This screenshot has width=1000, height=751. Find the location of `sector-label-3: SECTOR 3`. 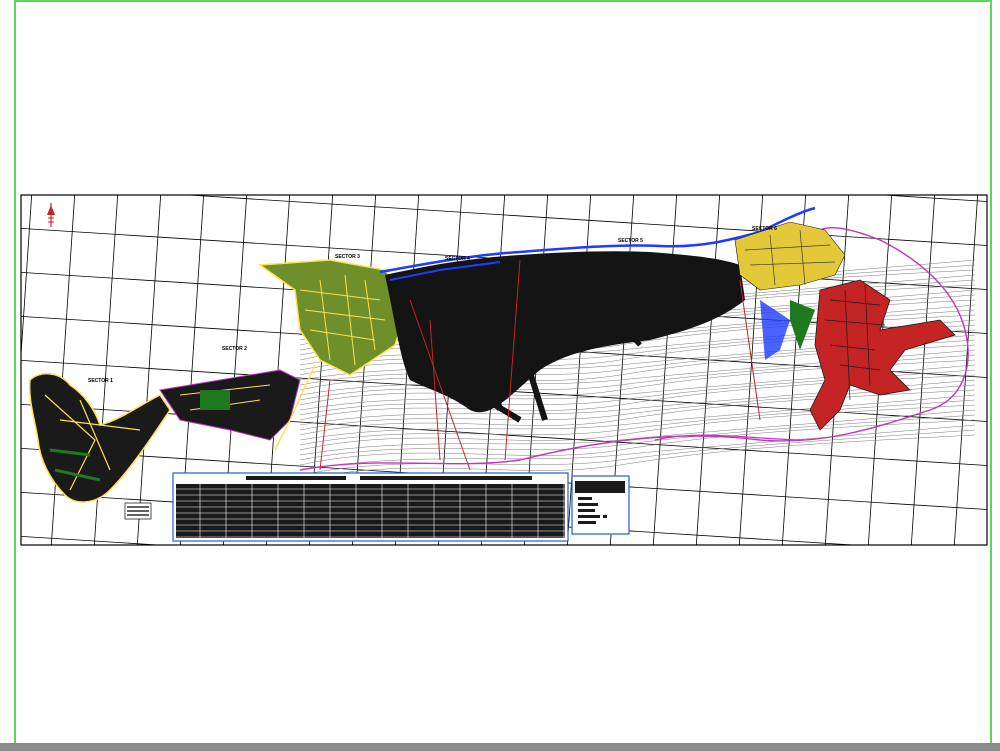

sector-label-3: SECTOR 3 is located at coordinates (347, 257).